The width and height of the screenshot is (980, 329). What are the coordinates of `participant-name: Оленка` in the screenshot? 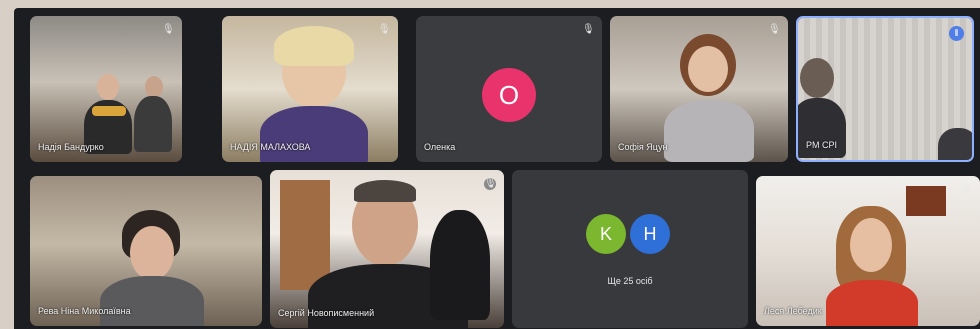 It's located at (440, 147).